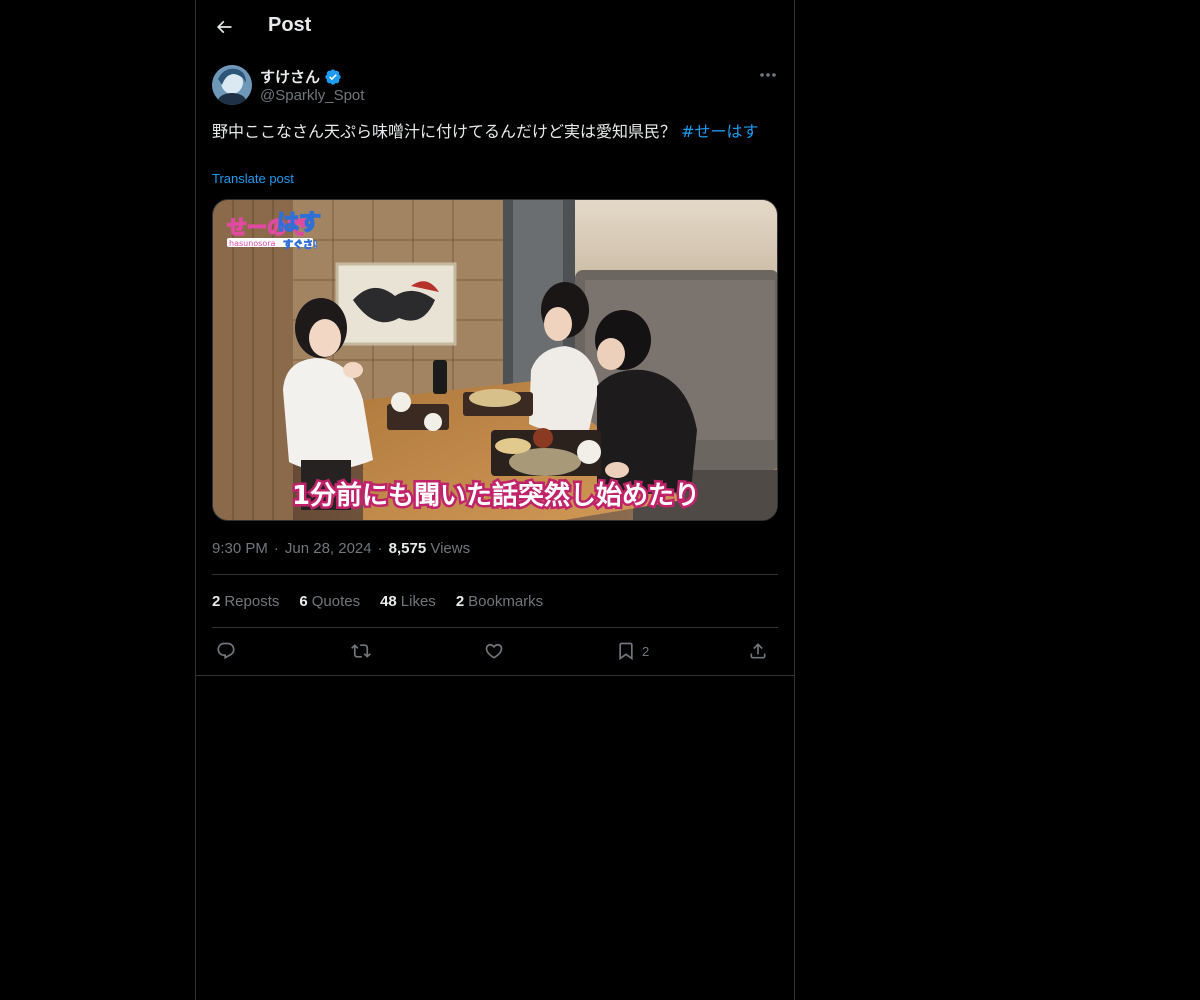  Describe the element at coordinates (719, 131) in the screenshot. I see `hashtag-link: #せーはす` at that location.